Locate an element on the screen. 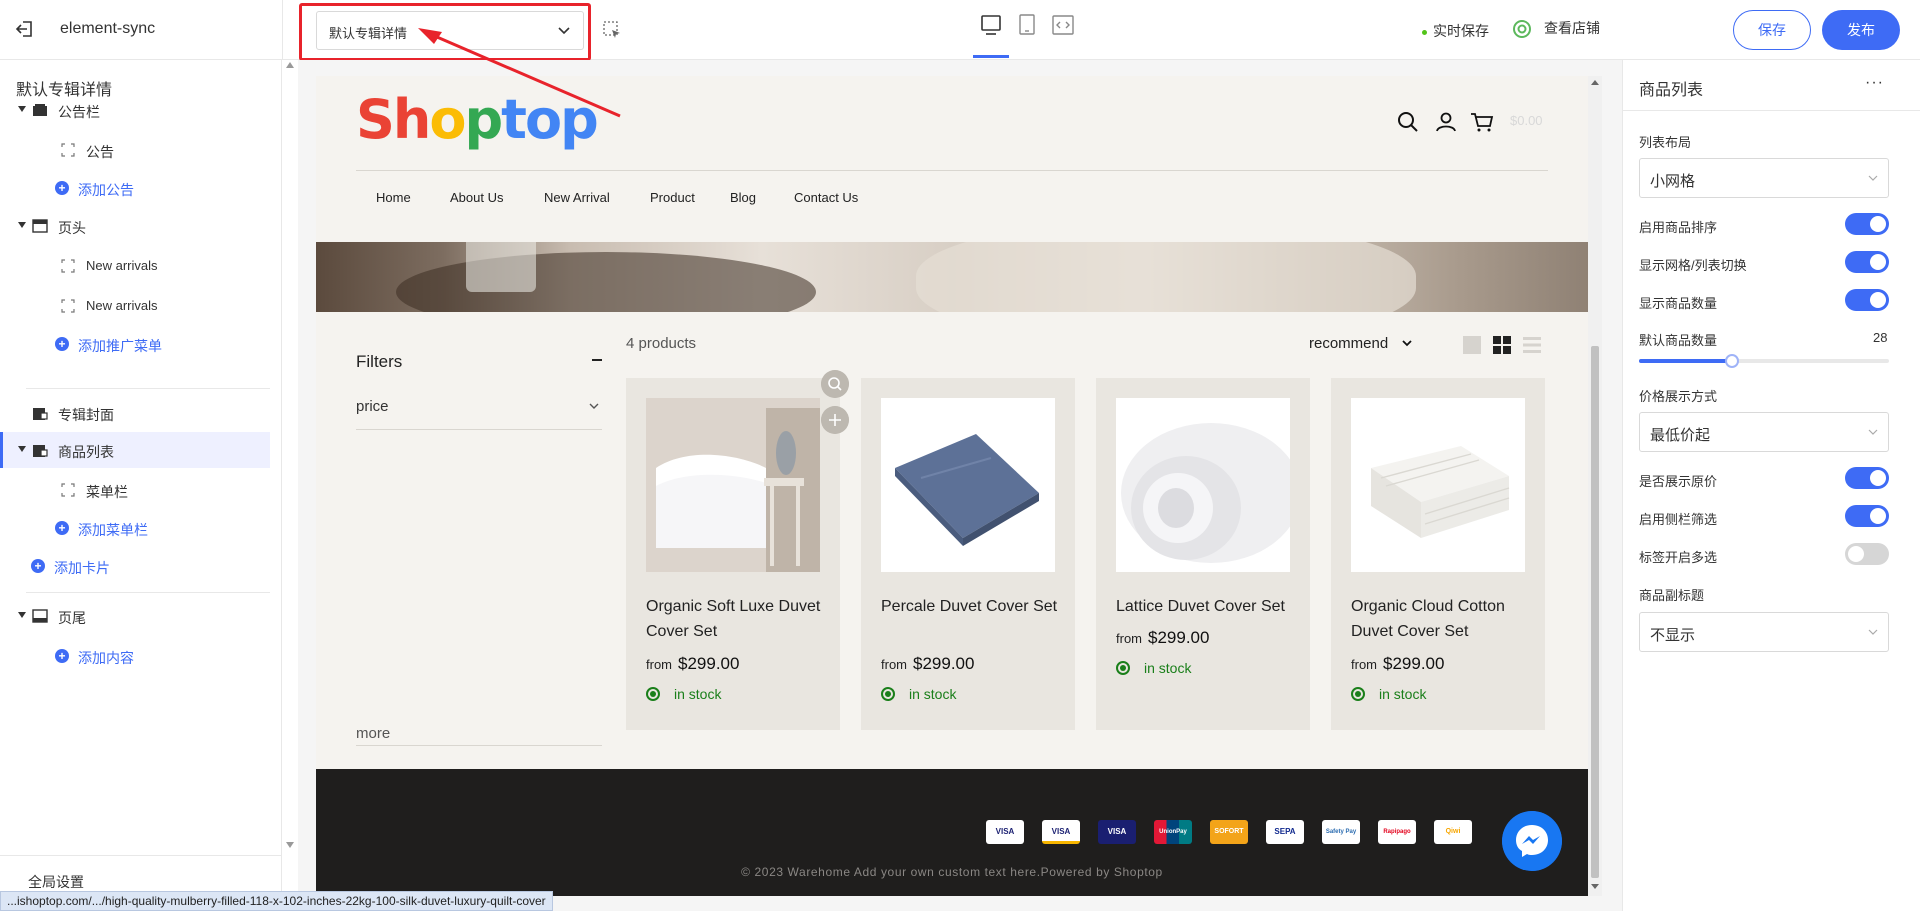 The width and height of the screenshot is (1920, 911). sort-select: recommend is located at coordinates (1361, 343).